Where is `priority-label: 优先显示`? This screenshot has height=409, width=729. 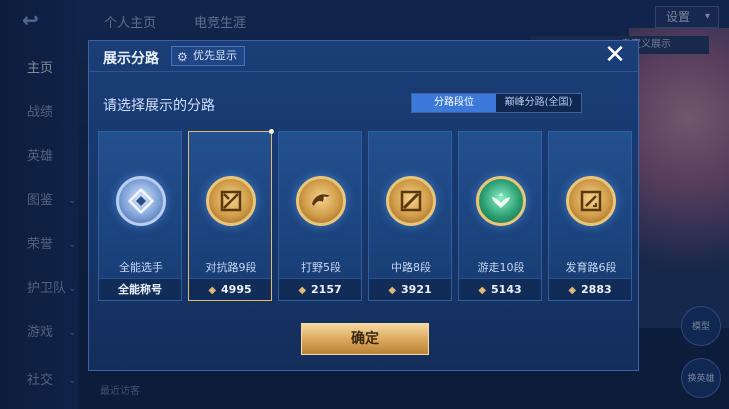
priority-label: 优先显示 is located at coordinates (215, 55).